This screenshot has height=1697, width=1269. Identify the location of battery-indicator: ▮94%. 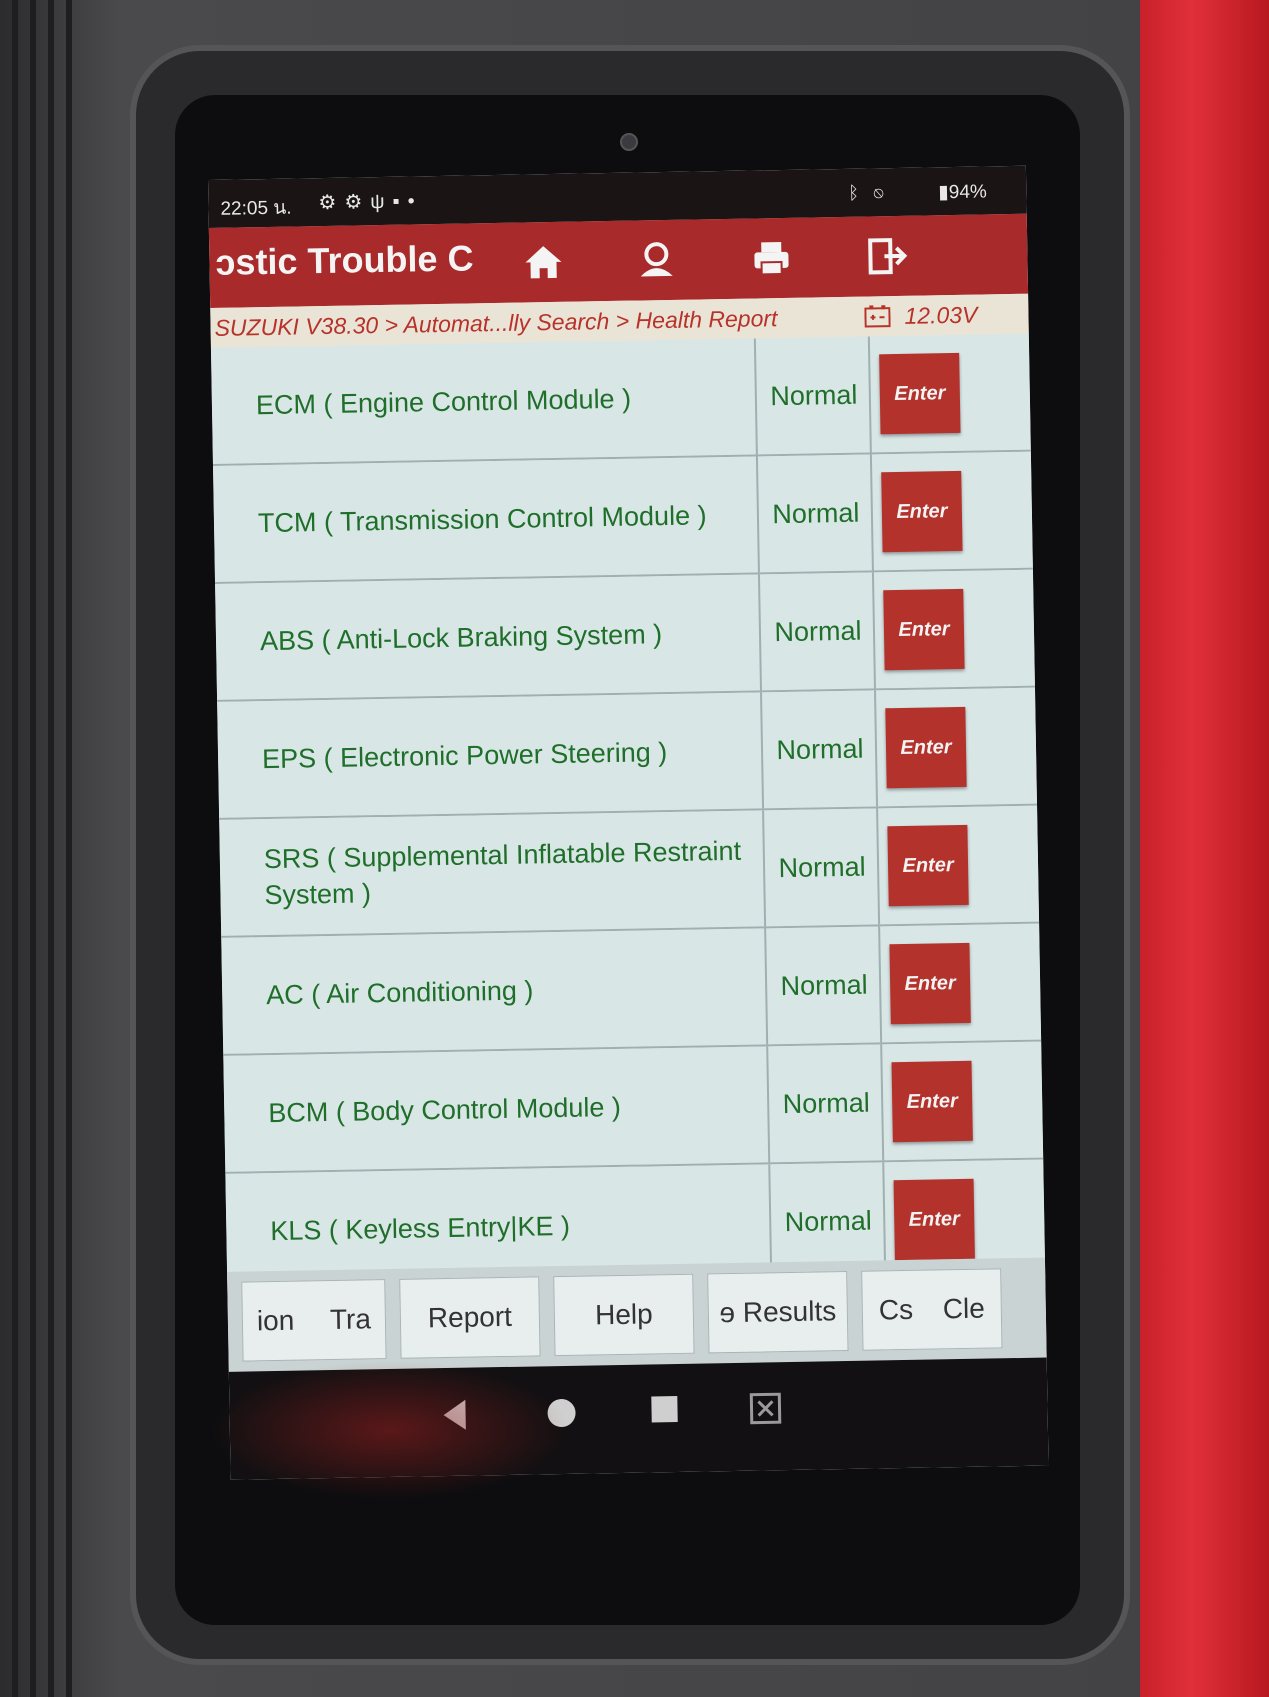
(962, 192).